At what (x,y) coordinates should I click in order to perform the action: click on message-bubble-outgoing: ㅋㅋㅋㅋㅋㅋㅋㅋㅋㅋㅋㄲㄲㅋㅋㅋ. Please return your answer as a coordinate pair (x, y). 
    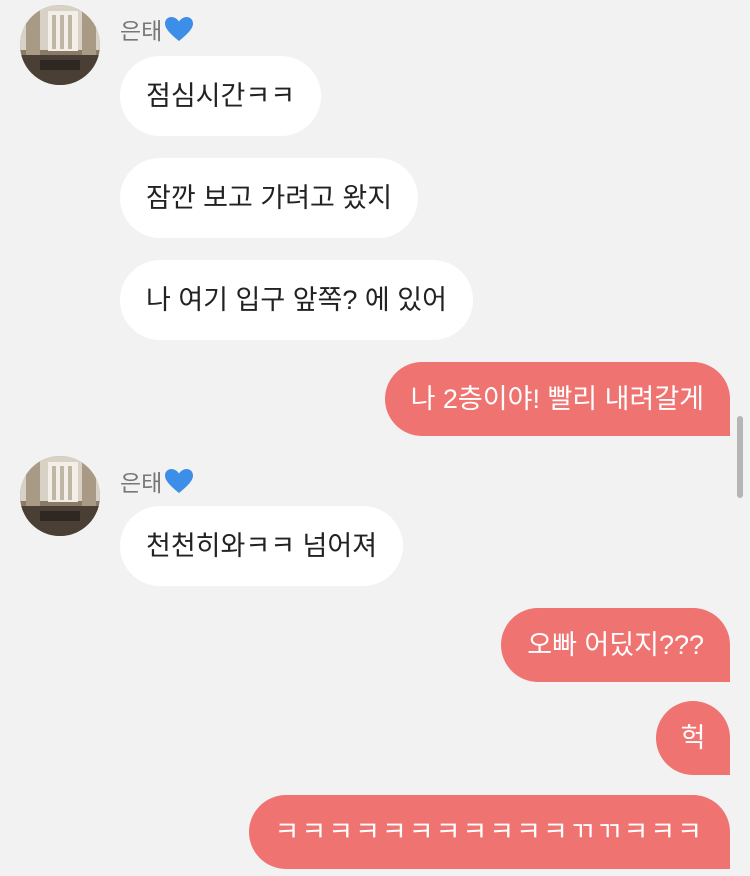
    Looking at the image, I should click on (489, 832).